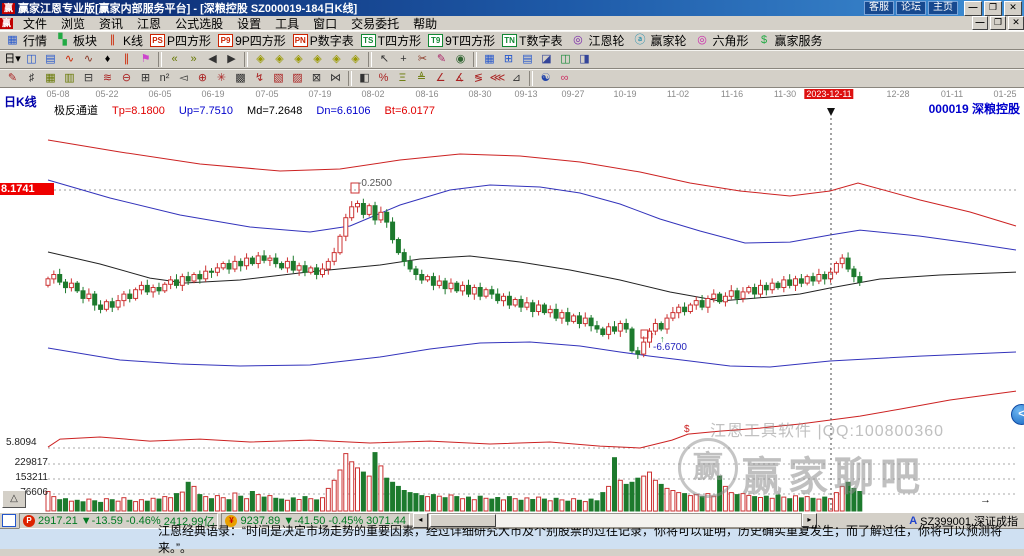 Image resolution: width=1024 pixels, height=556 pixels. Describe the element at coordinates (527, 59) in the screenshot. I see `notes-icon-icon: ▤` at that location.